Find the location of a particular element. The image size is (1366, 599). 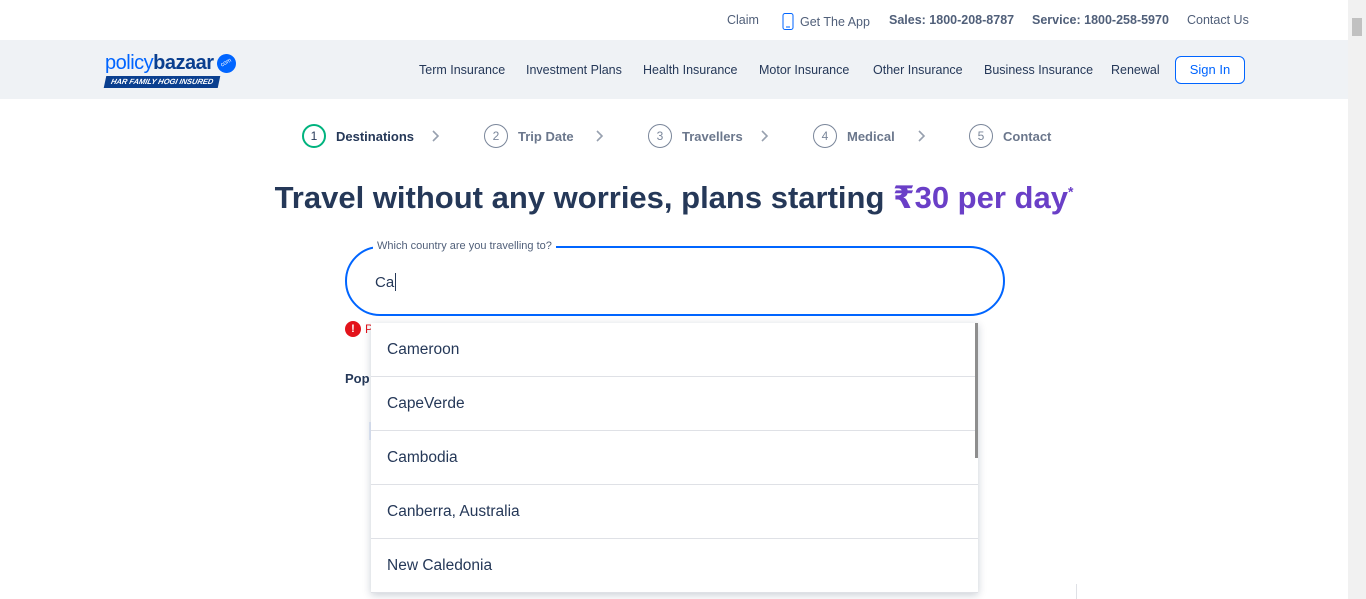

get-app-label: Get The App is located at coordinates (835, 21).